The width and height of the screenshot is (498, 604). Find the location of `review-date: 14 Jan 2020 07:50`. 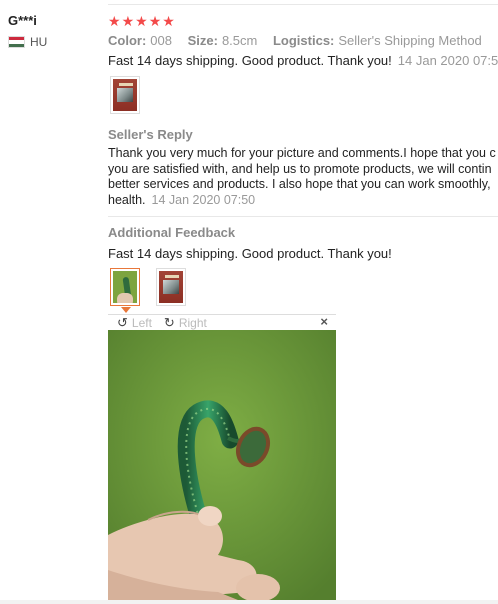

review-date: 14 Jan 2020 07:50 is located at coordinates (447, 60).